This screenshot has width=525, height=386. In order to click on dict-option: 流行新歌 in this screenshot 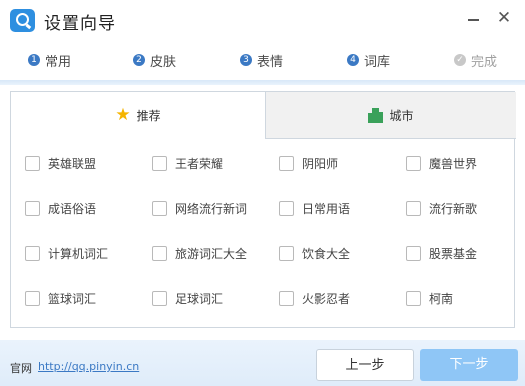, I will do `click(441, 208)`.